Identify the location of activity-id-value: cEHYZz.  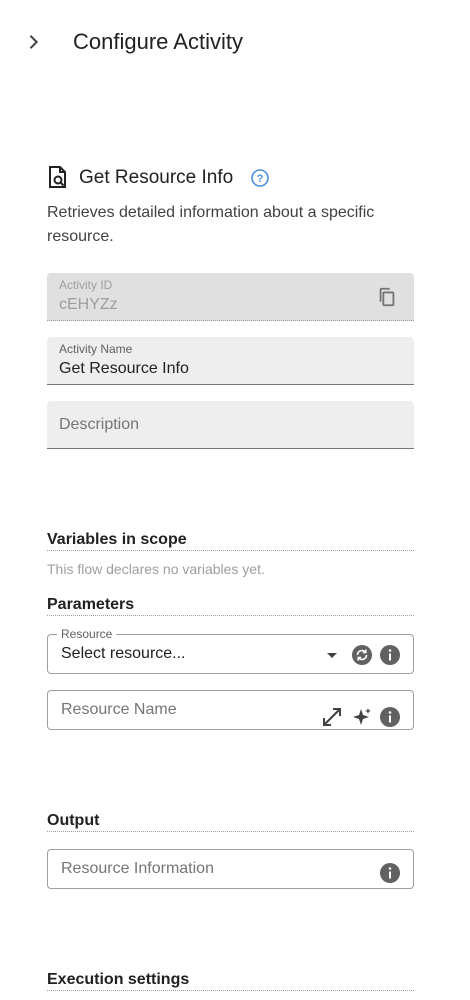
(88, 304).